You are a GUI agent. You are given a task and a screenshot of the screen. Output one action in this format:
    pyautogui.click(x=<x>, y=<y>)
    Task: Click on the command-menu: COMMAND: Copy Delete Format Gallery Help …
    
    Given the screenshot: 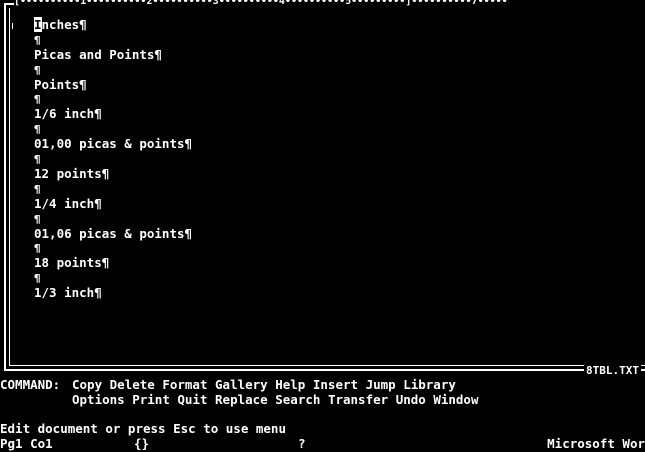 What is the action you would take?
    pyautogui.click(x=322, y=392)
    